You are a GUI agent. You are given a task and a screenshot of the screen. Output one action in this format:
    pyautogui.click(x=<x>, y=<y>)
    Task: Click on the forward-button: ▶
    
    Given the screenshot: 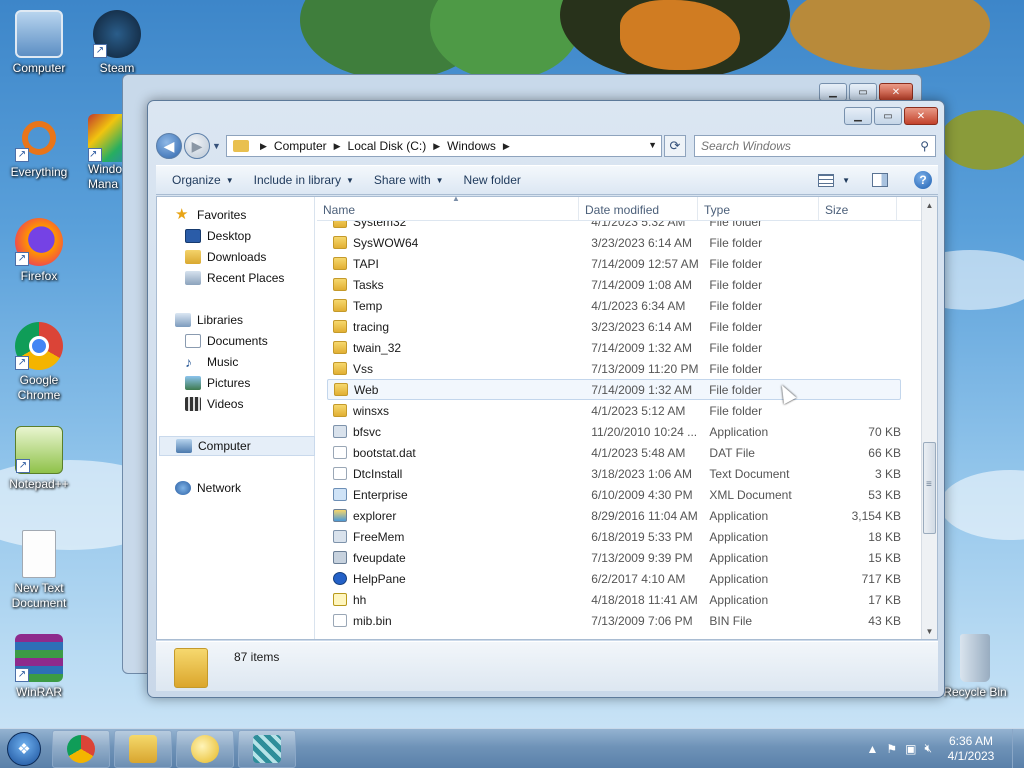 What is the action you would take?
    pyautogui.click(x=197, y=146)
    